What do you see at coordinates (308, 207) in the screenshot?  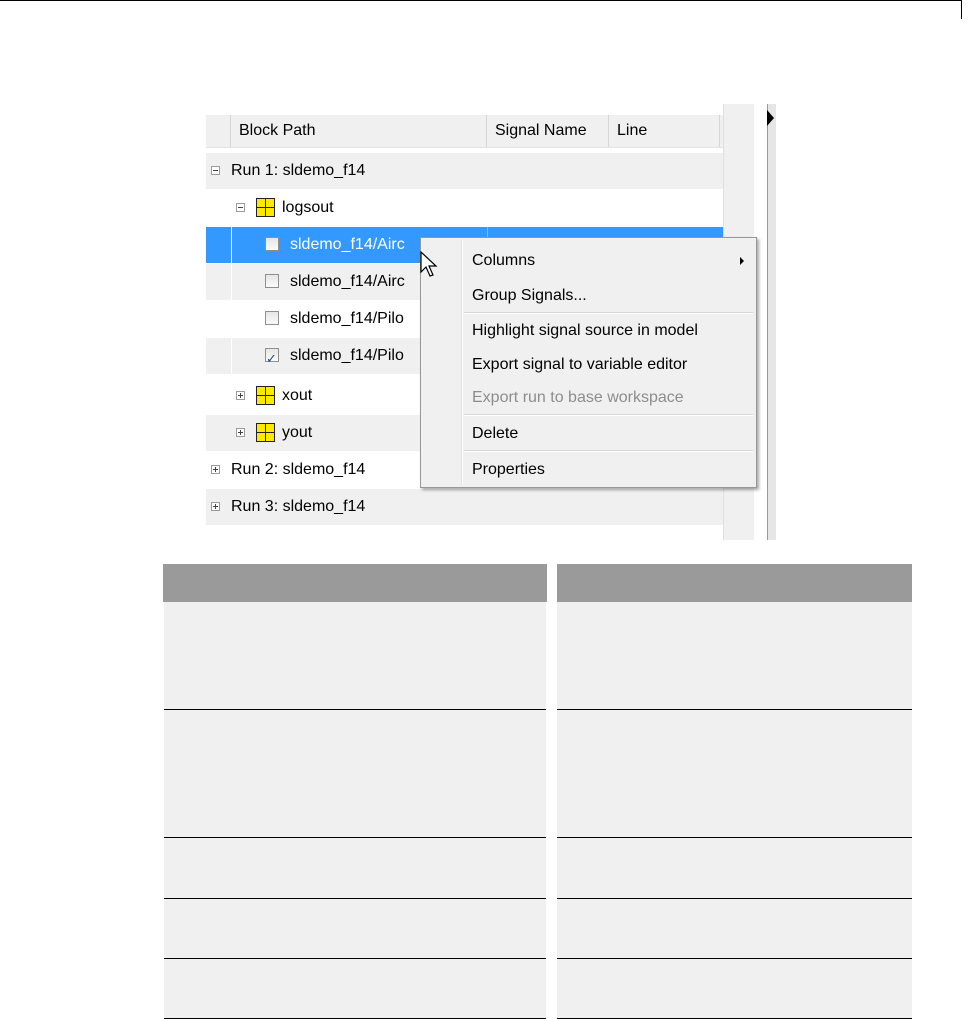 I see `logsout-label: logsout` at bounding box center [308, 207].